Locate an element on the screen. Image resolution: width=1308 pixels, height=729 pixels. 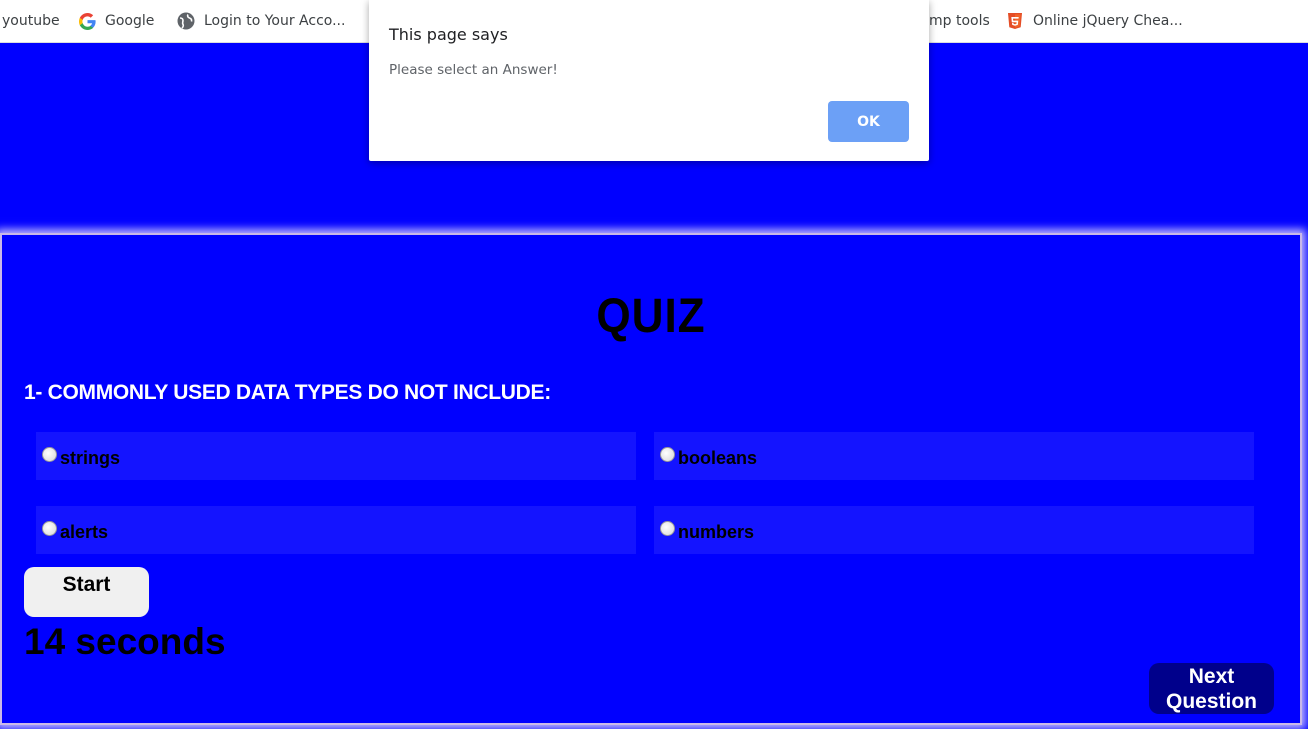
bookmark-label: Google is located at coordinates (130, 21).